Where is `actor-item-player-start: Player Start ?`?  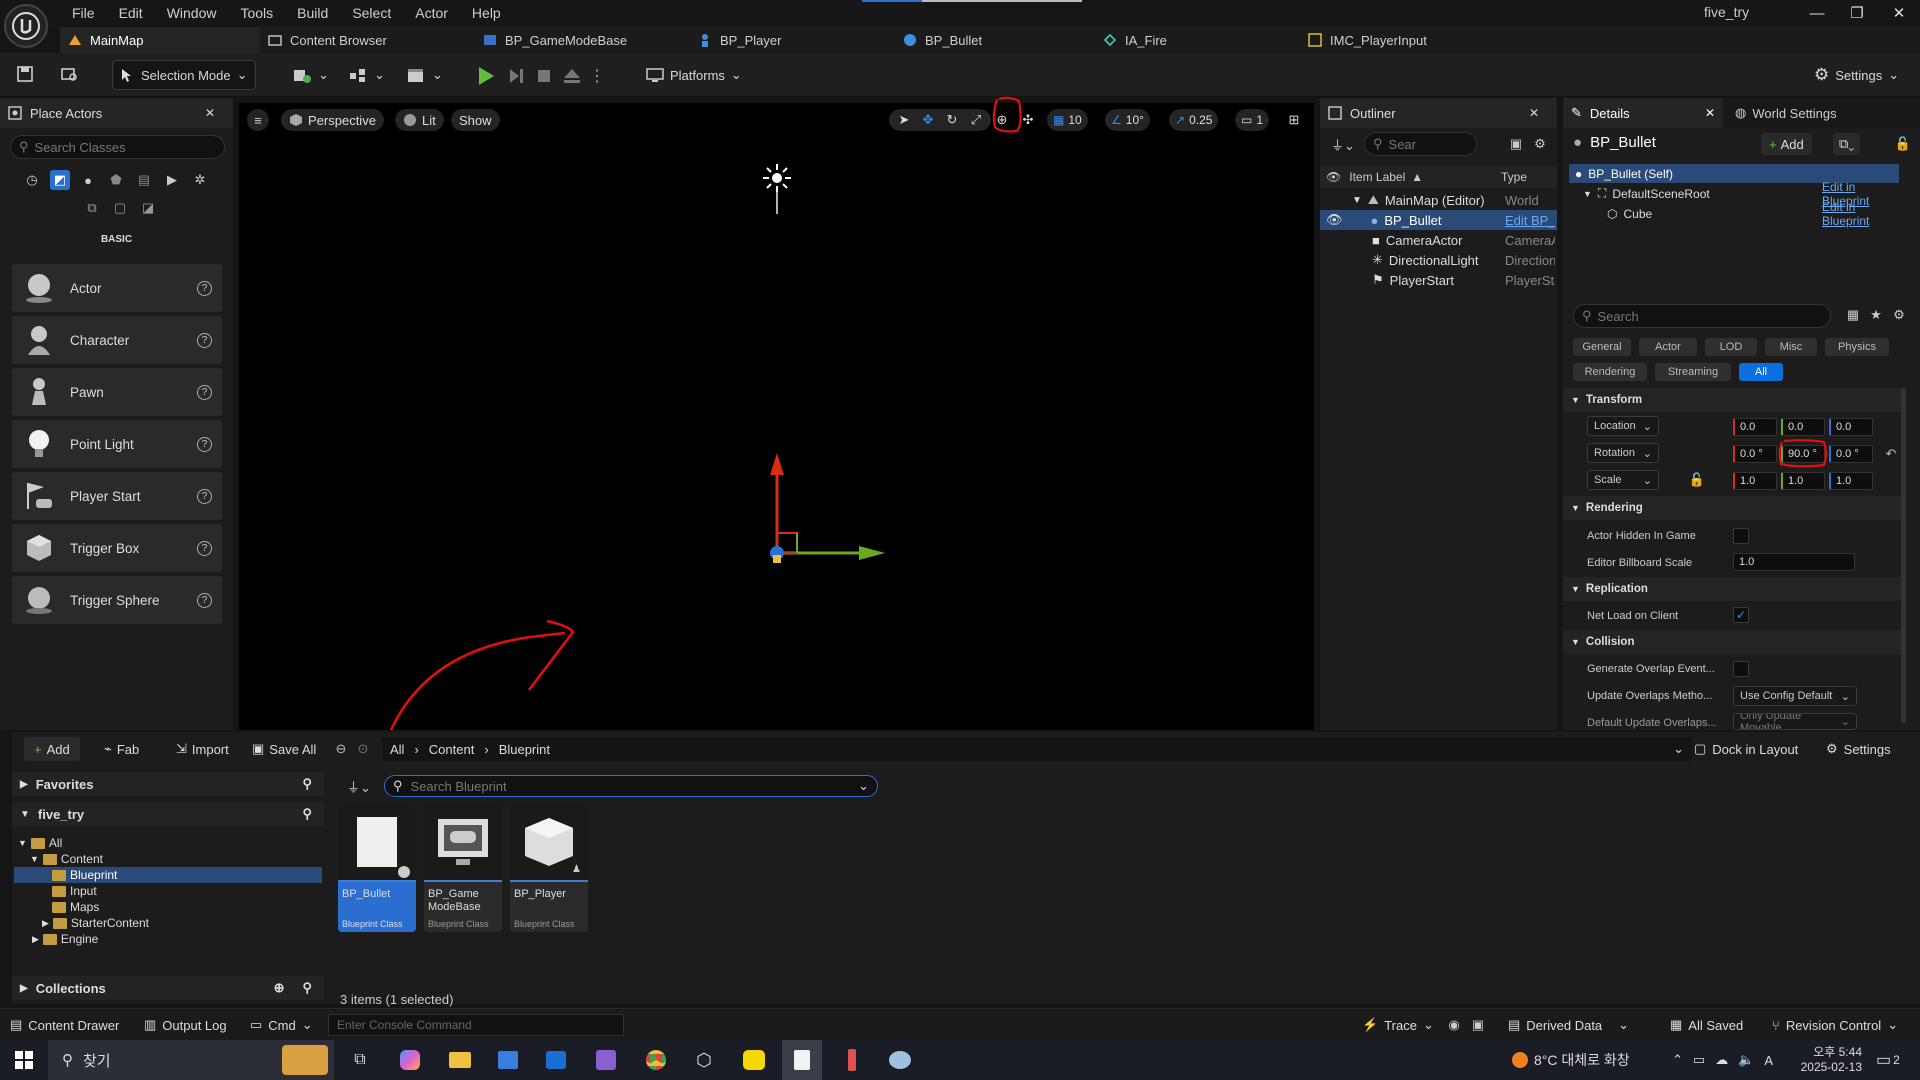 actor-item-player-start: Player Start ? is located at coordinates (117, 496).